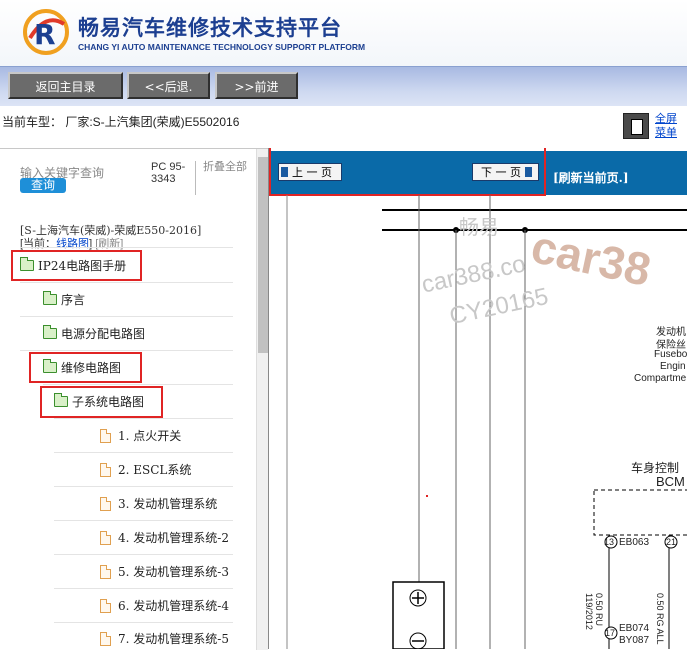  Describe the element at coordinates (91, 244) in the screenshot. I see `current-suffix: ]` at that location.